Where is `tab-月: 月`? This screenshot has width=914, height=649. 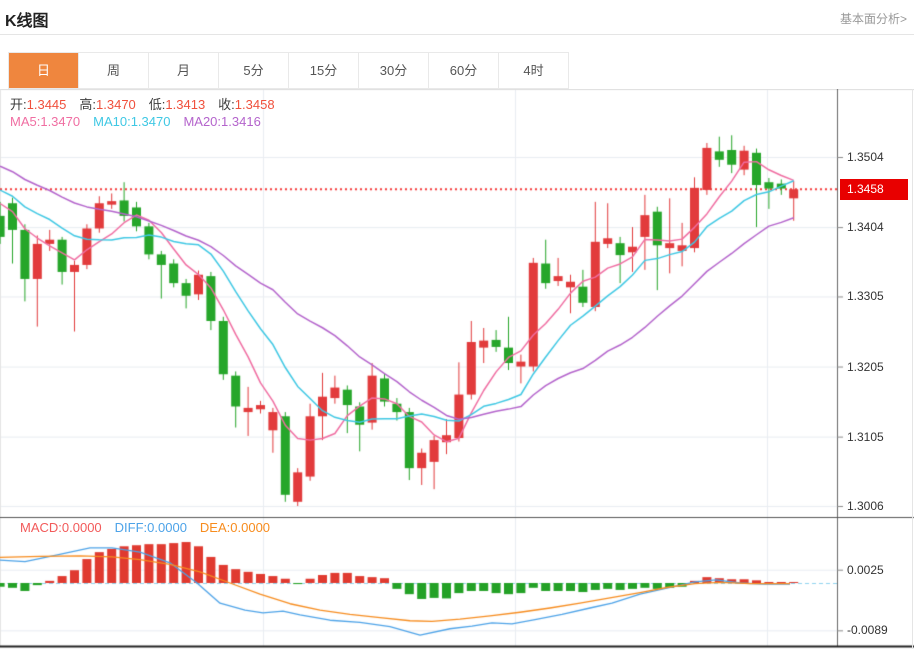 tab-月: 月 is located at coordinates (184, 70).